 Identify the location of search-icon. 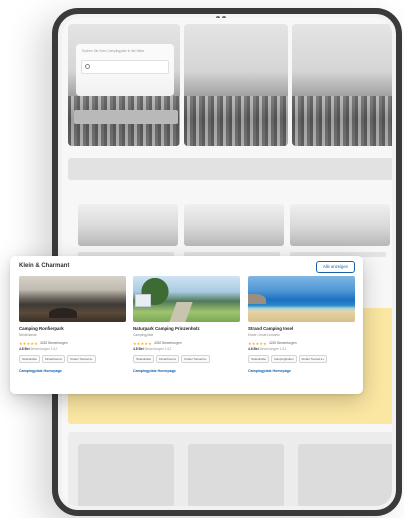
(87, 66).